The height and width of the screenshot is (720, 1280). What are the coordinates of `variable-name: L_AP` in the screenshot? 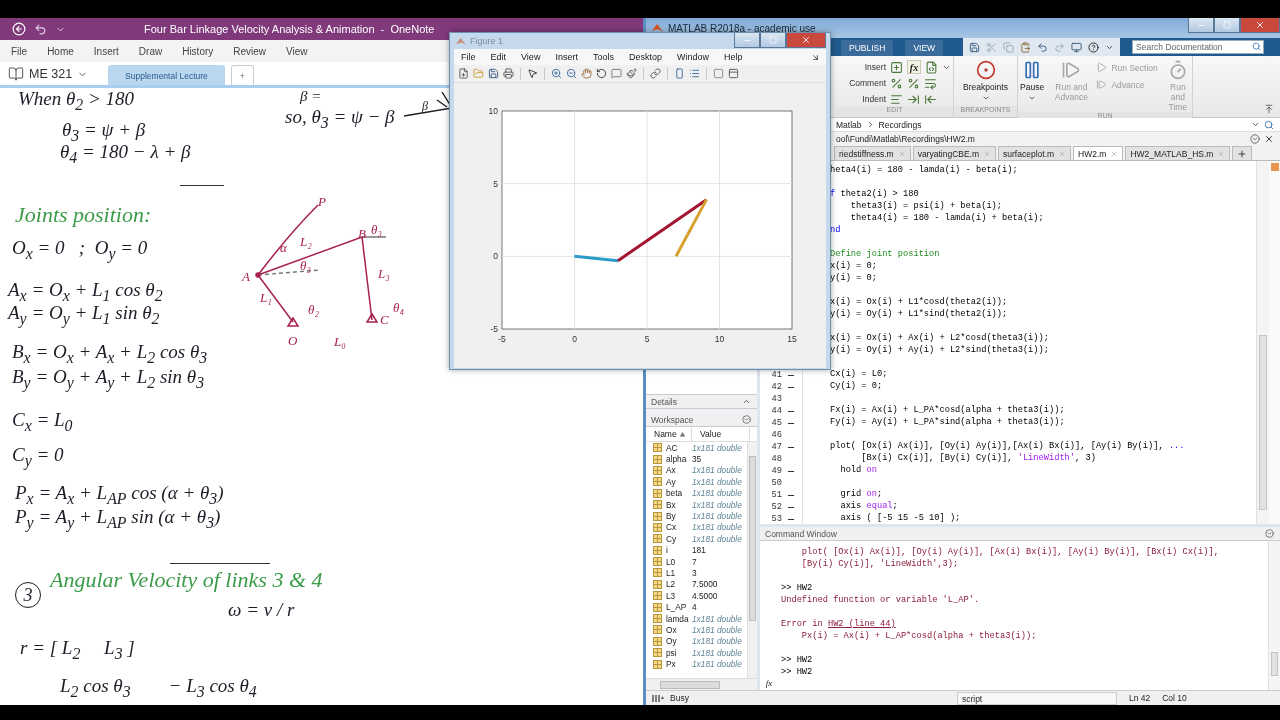 It's located at (676, 607).